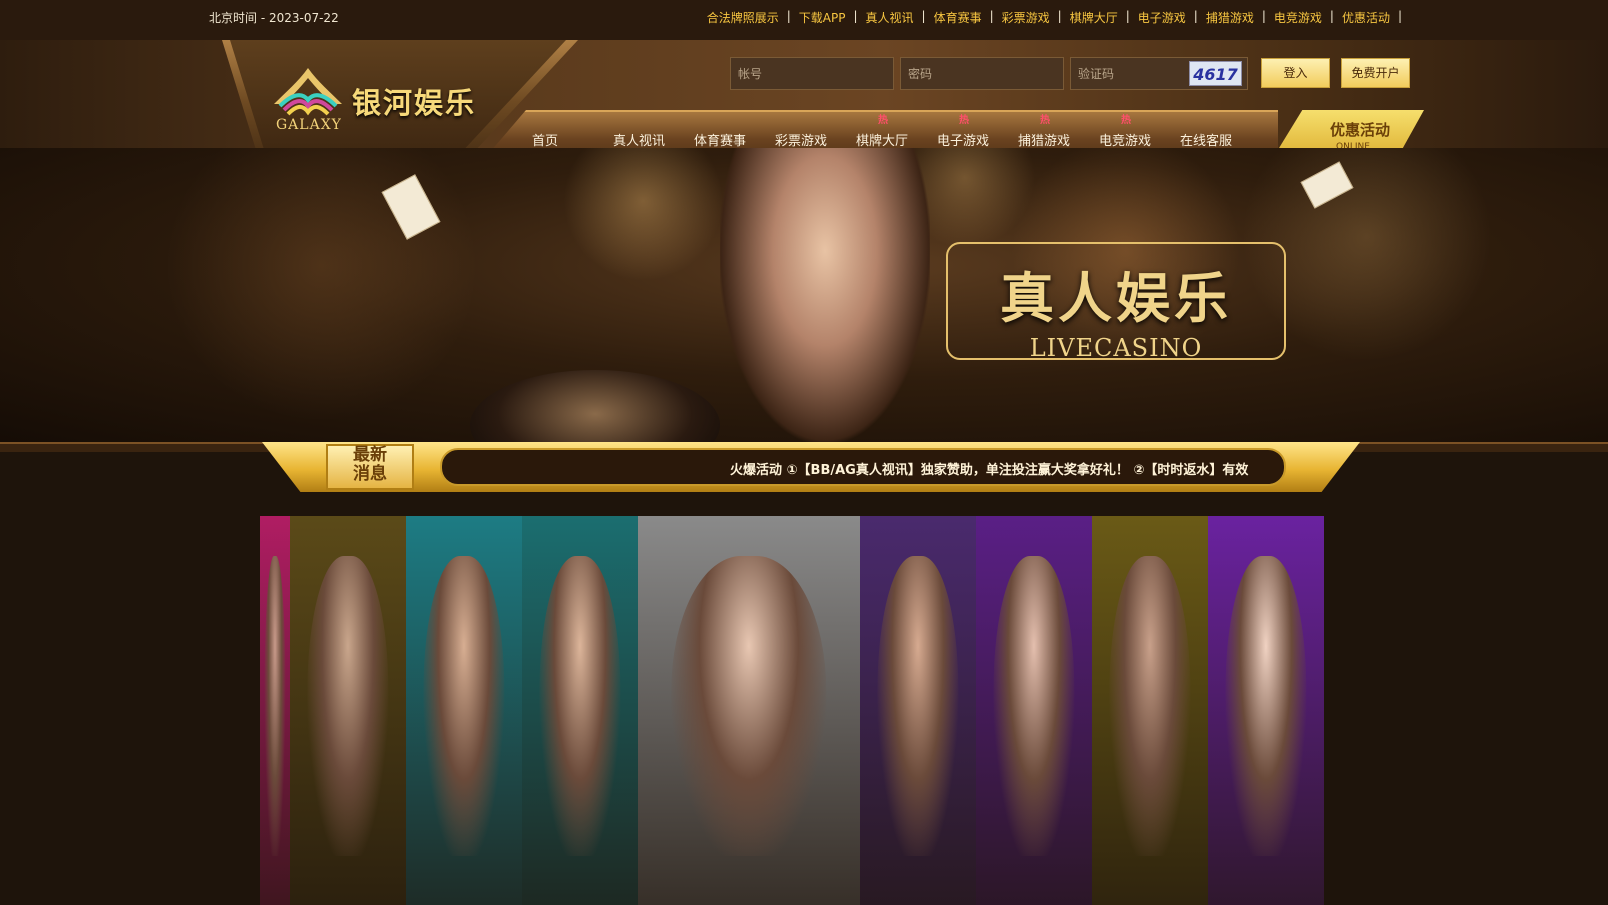 The height and width of the screenshot is (905, 1608). Describe the element at coordinates (982, 73) in the screenshot. I see `password-input` at that location.